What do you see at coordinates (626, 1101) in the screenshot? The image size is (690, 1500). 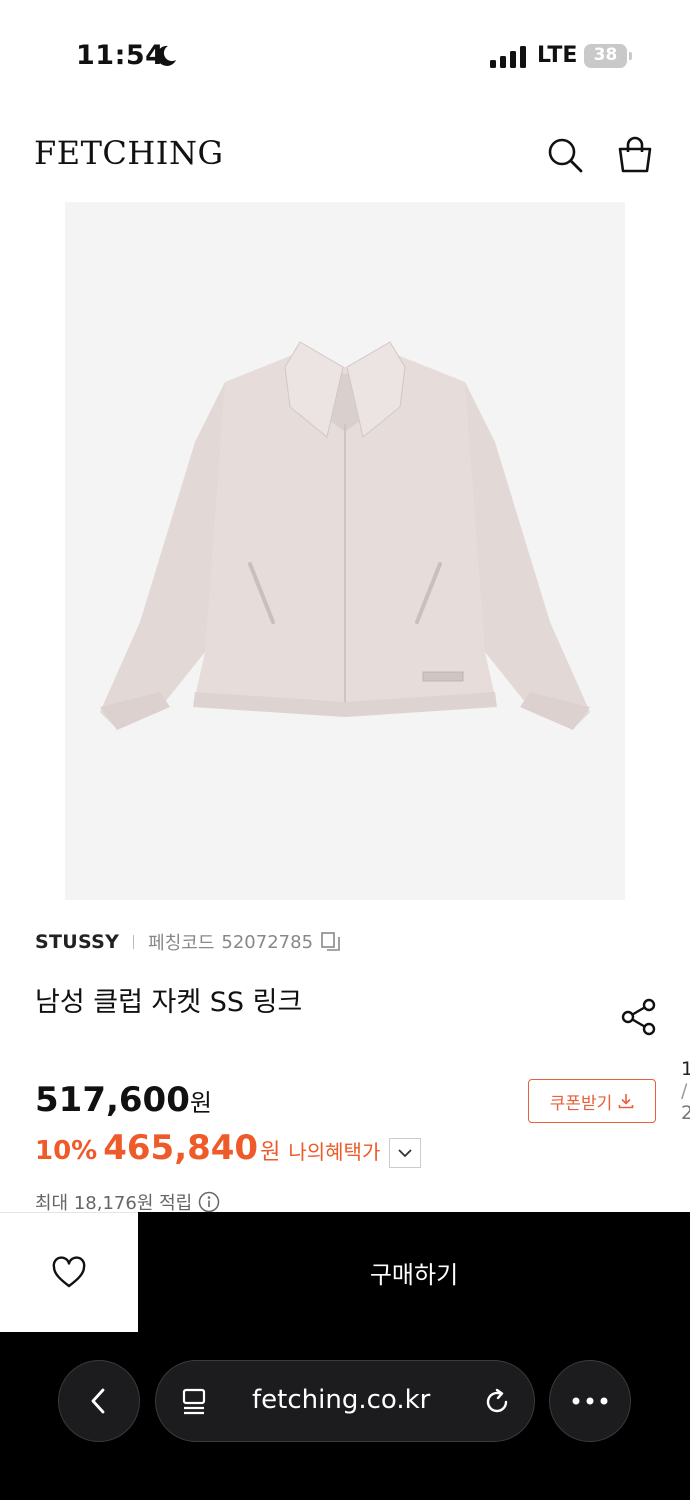 I see `download-icon` at bounding box center [626, 1101].